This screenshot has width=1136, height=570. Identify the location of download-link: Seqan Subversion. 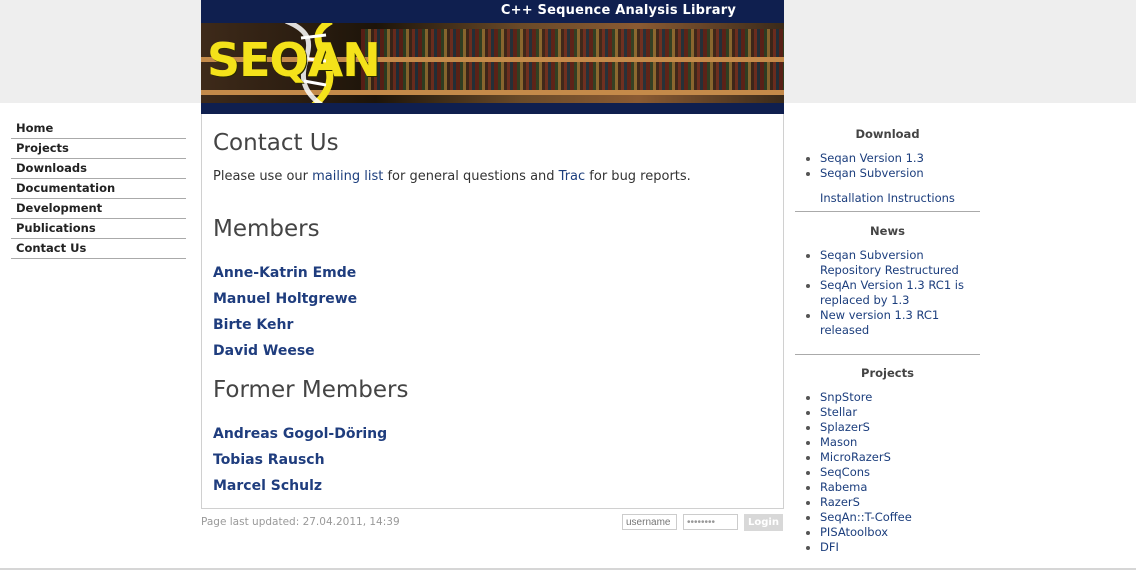
(887, 173).